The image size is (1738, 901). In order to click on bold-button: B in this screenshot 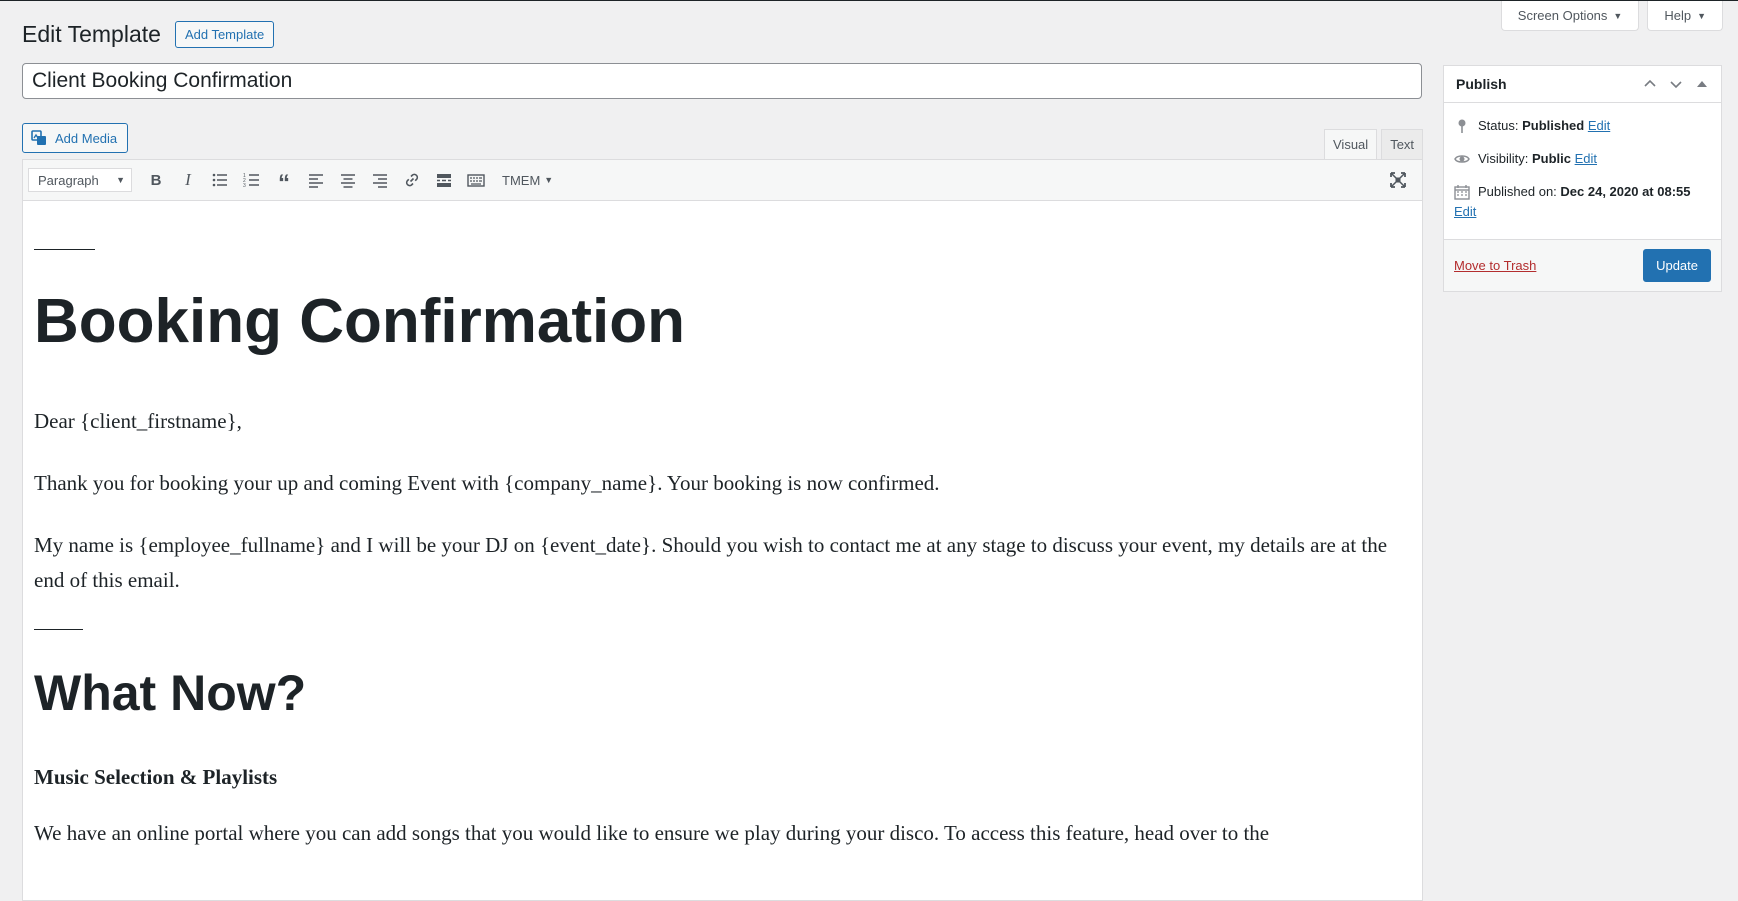, I will do `click(156, 180)`.